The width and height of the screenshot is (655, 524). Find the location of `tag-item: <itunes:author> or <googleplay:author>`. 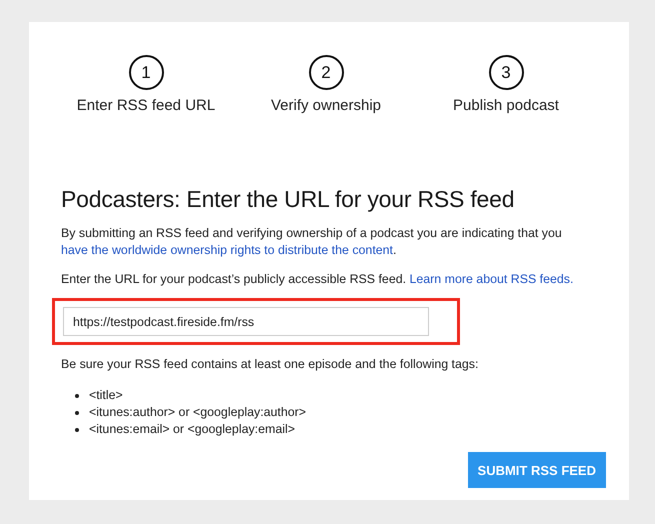

tag-item: <itunes:author> or <googleplay:author> is located at coordinates (197, 412).